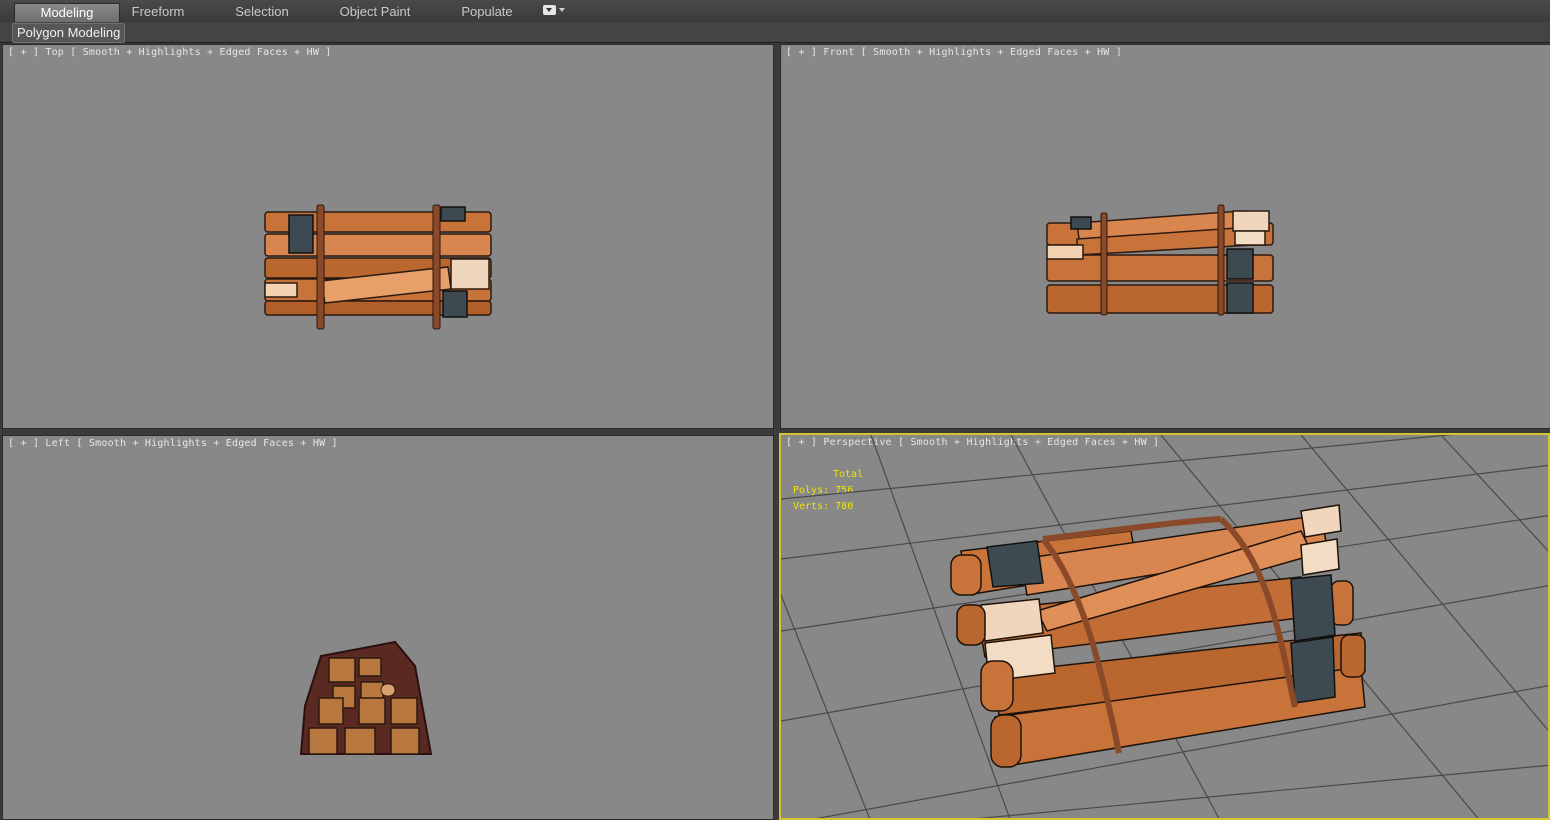  Describe the element at coordinates (549, 10) in the screenshot. I see `ribbon-options-icon` at that location.